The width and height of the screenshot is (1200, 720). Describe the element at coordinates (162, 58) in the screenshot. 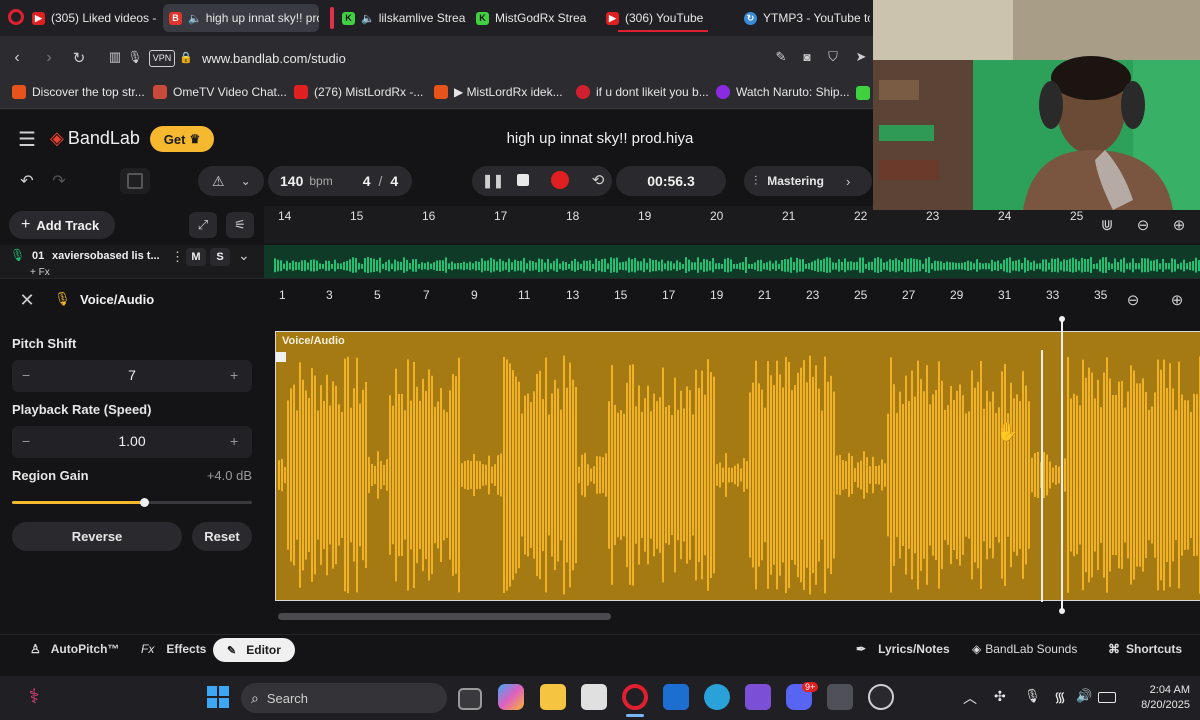

I see `vpn-badge: VPN` at that location.